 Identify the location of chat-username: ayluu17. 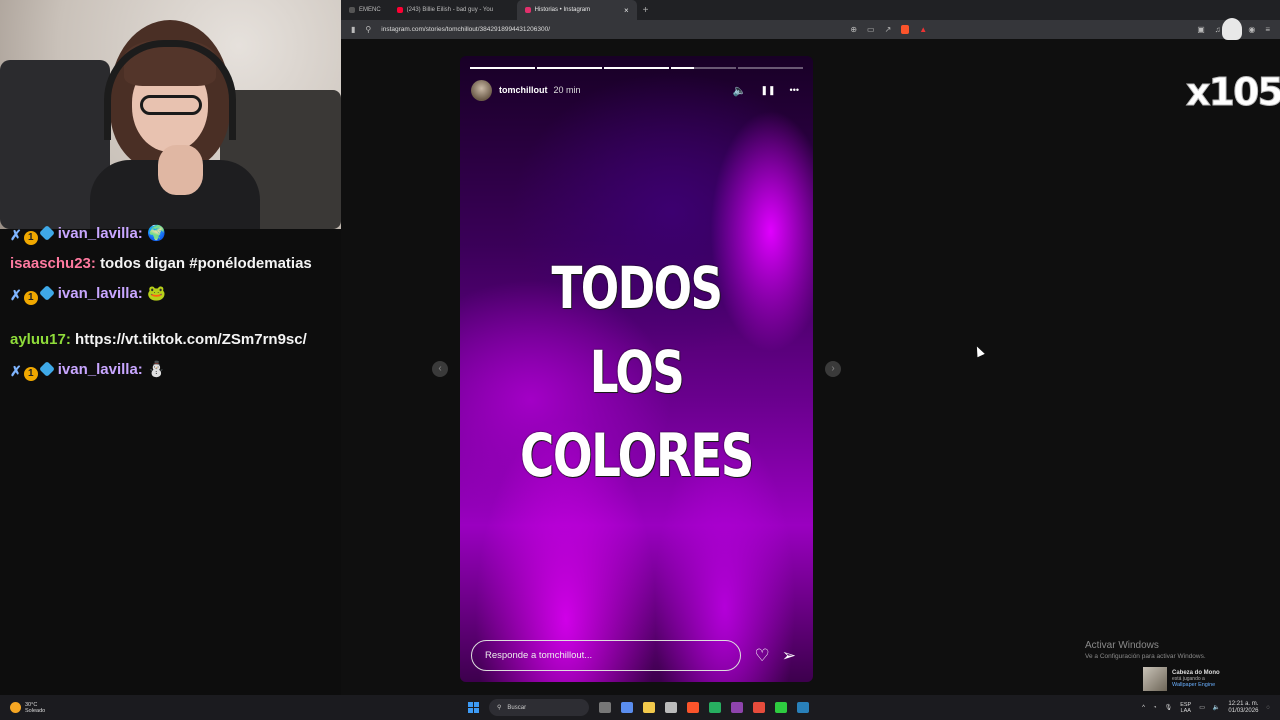
(38, 339).